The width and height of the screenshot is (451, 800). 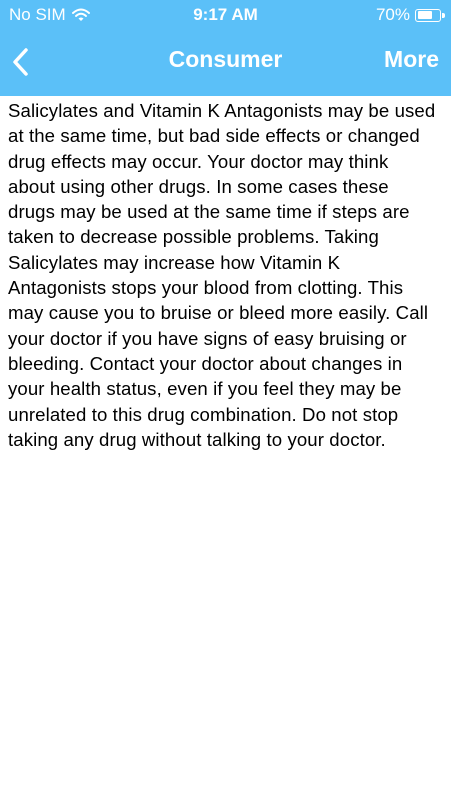 I want to click on battery-fill, so click(x=424, y=15).